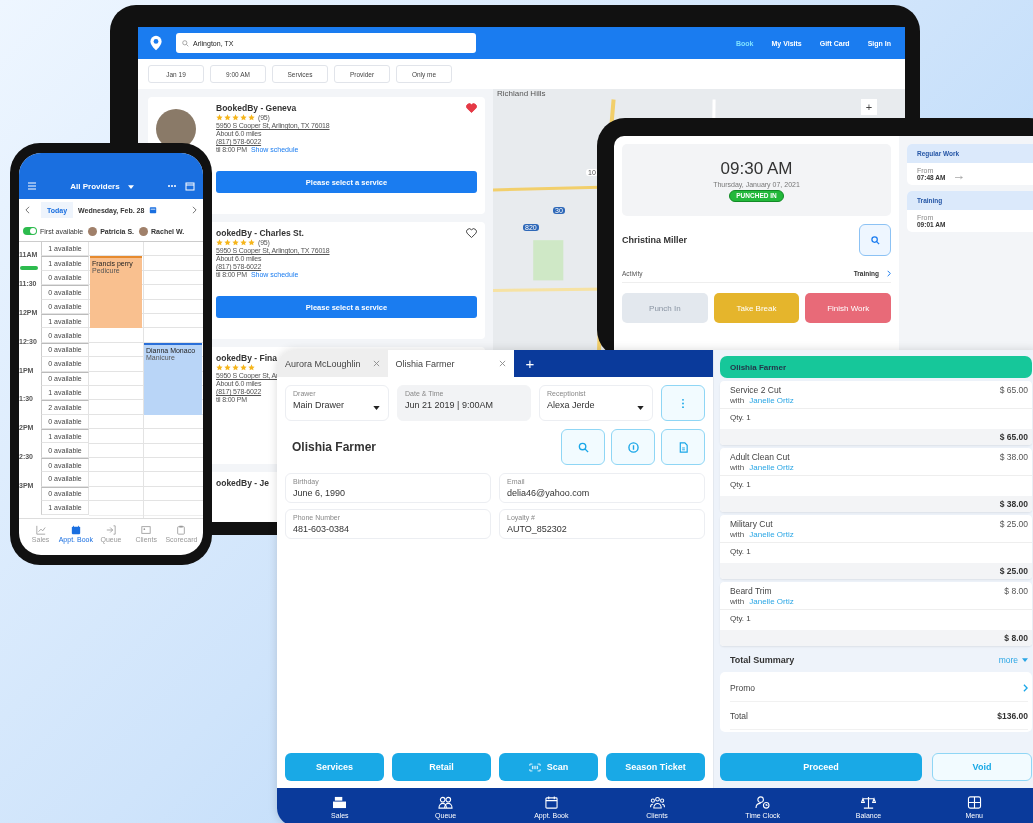 The height and width of the screenshot is (823, 1033). What do you see at coordinates (1013, 390) in the screenshot?
I see `service-price: $ 65.00` at bounding box center [1013, 390].